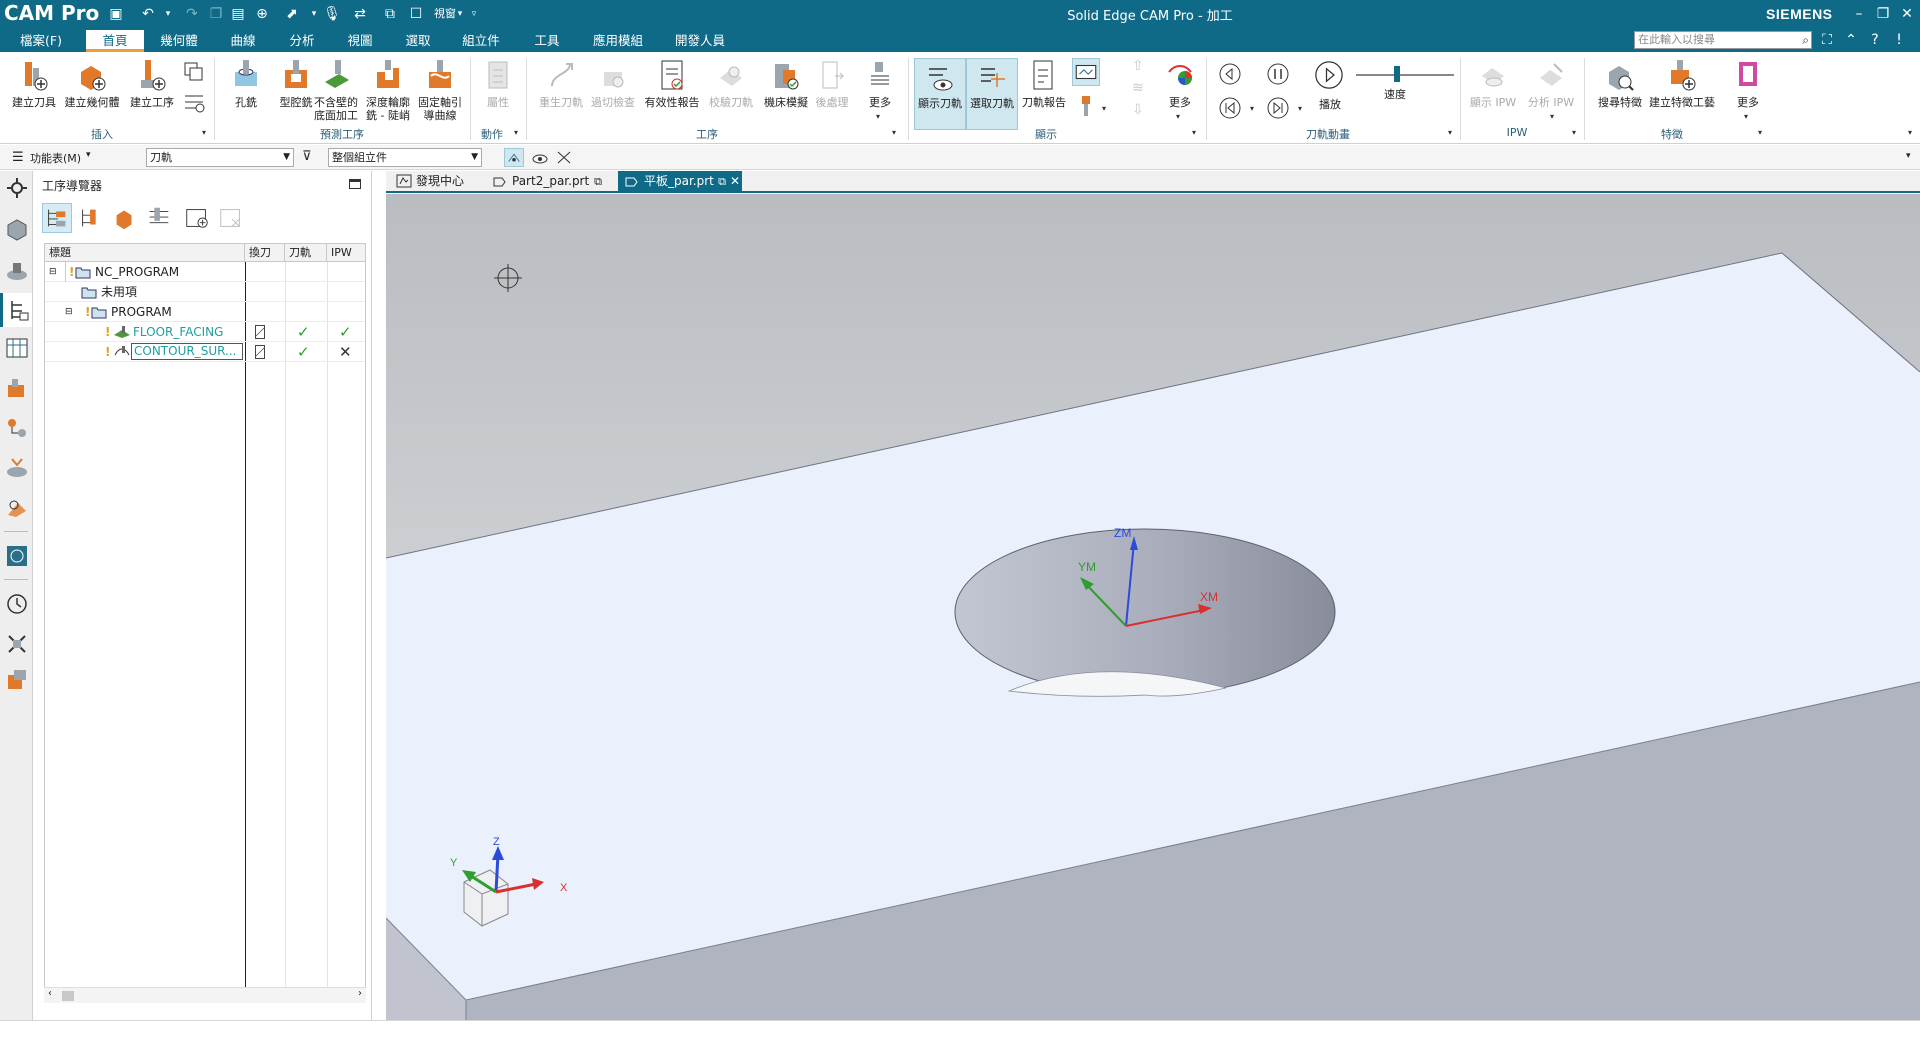 The image size is (1920, 1038). I want to click on create-feature-process-button: 建立特徵工藝, so click(1682, 94).